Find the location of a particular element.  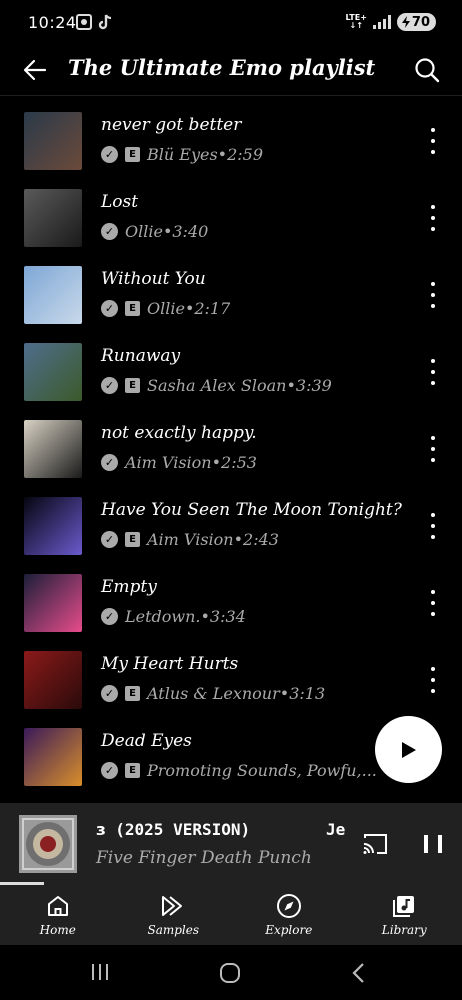

nav-samples: Samples is located at coordinates (174, 915).